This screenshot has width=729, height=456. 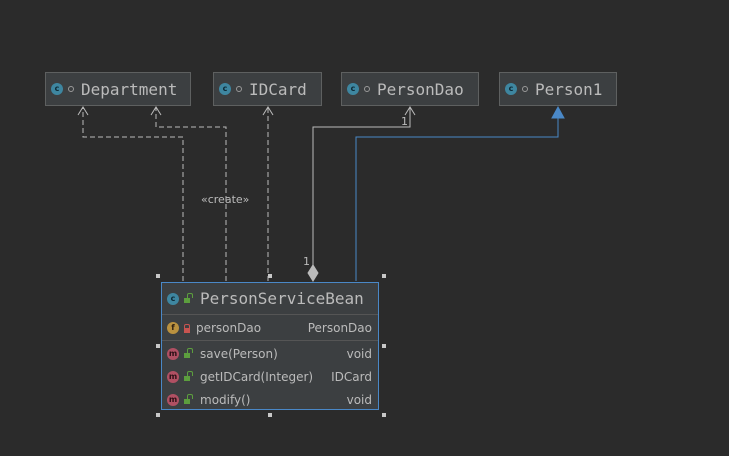 I want to click on field-type: PersonDao, so click(x=339, y=328).